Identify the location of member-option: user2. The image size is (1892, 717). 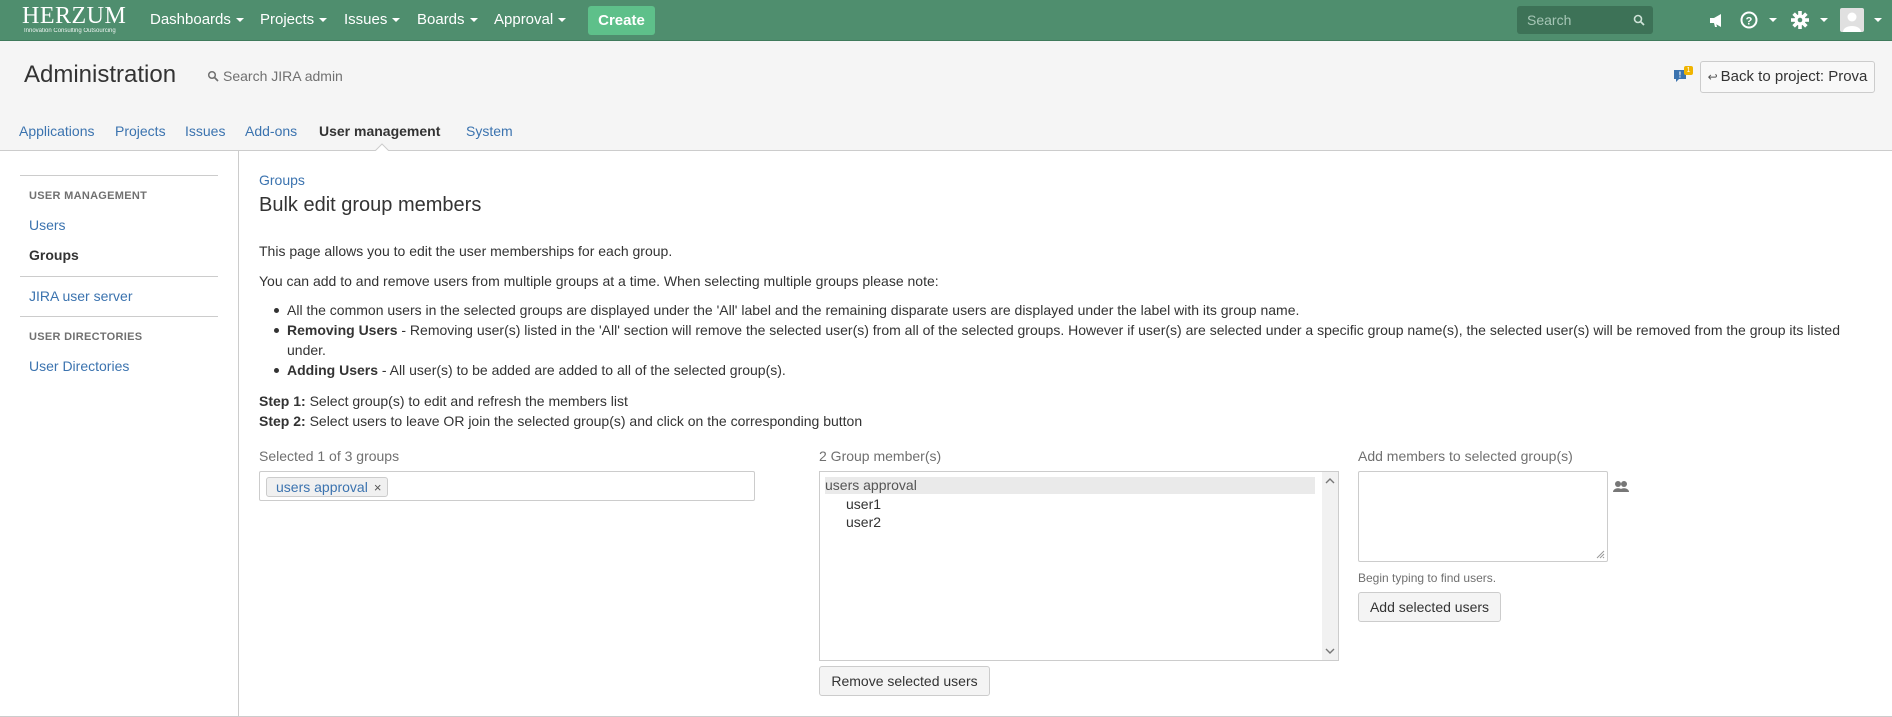
(863, 522).